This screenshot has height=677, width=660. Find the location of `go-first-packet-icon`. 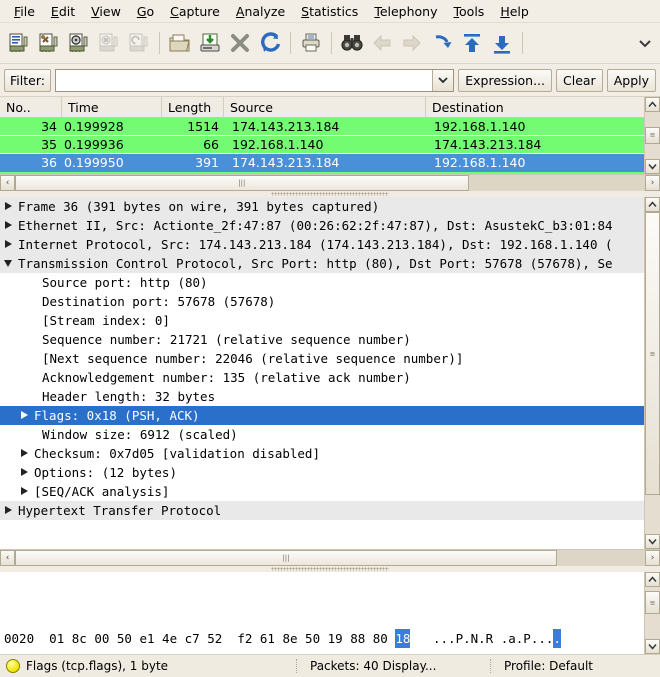

go-first-packet-icon is located at coordinates (472, 43).